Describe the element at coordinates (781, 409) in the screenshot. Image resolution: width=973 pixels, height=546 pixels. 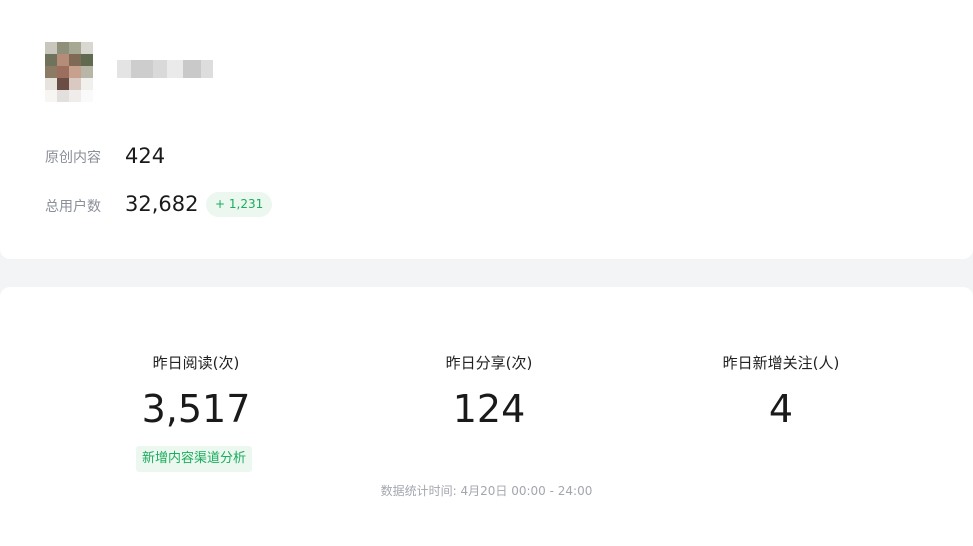
I see `metric-new-followers-value: 4` at that location.